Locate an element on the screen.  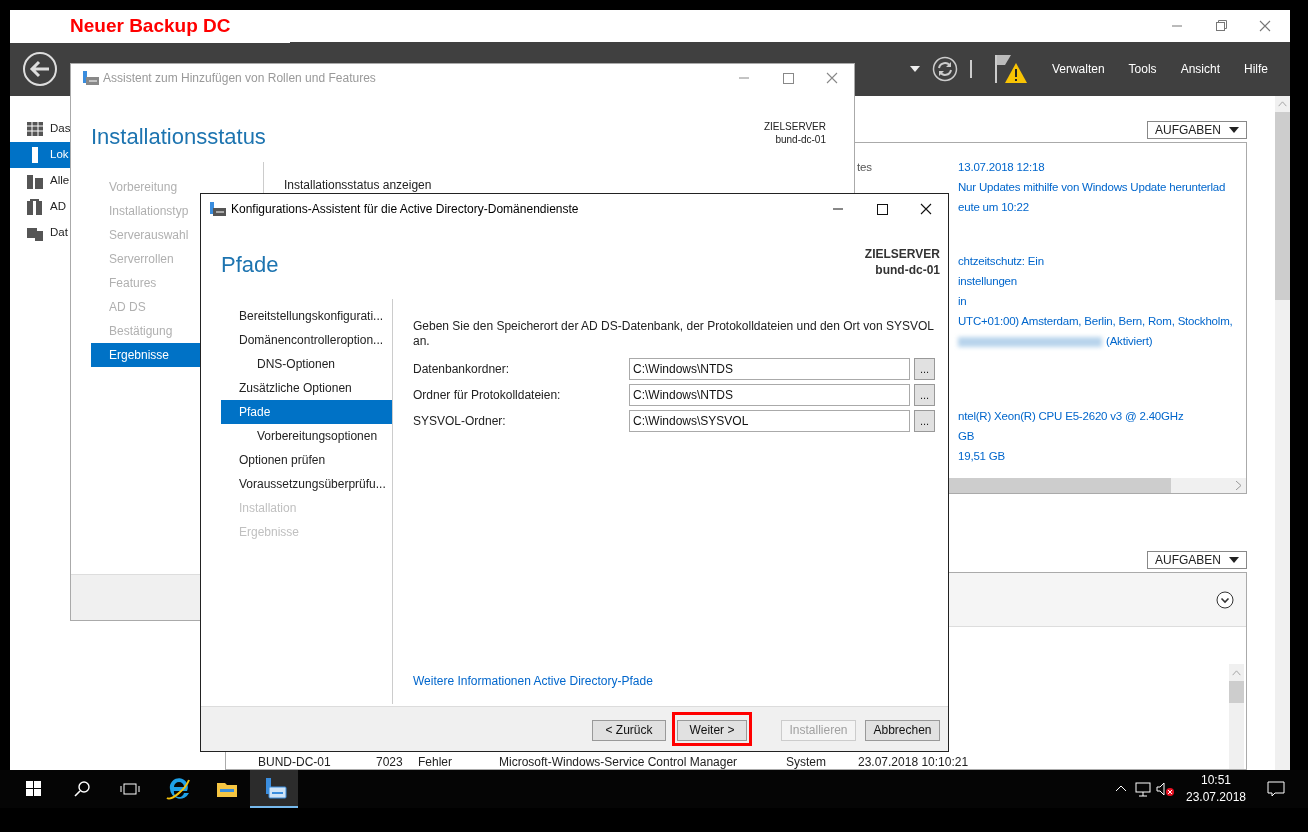
table-cell-text: BUND-DC-01 is located at coordinates (295, 761).